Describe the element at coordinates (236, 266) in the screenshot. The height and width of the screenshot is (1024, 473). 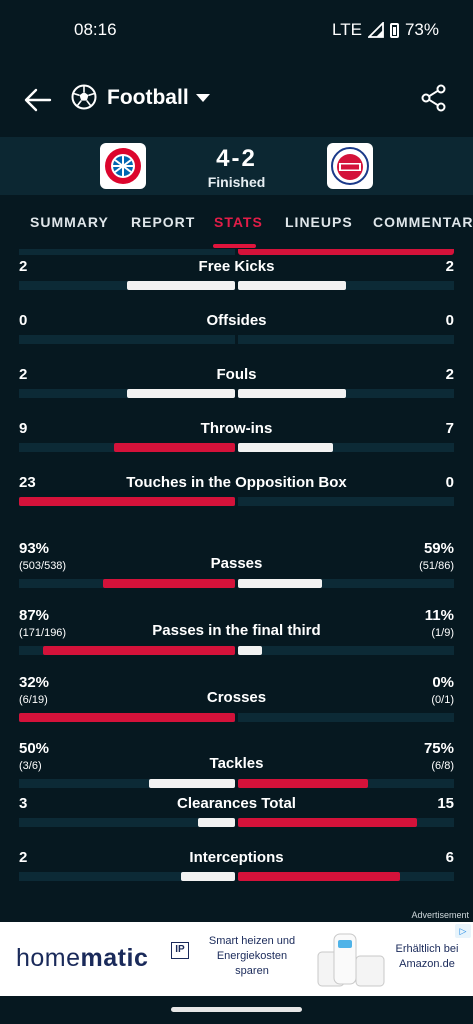
I see `stat-label: Free Kicks` at that location.